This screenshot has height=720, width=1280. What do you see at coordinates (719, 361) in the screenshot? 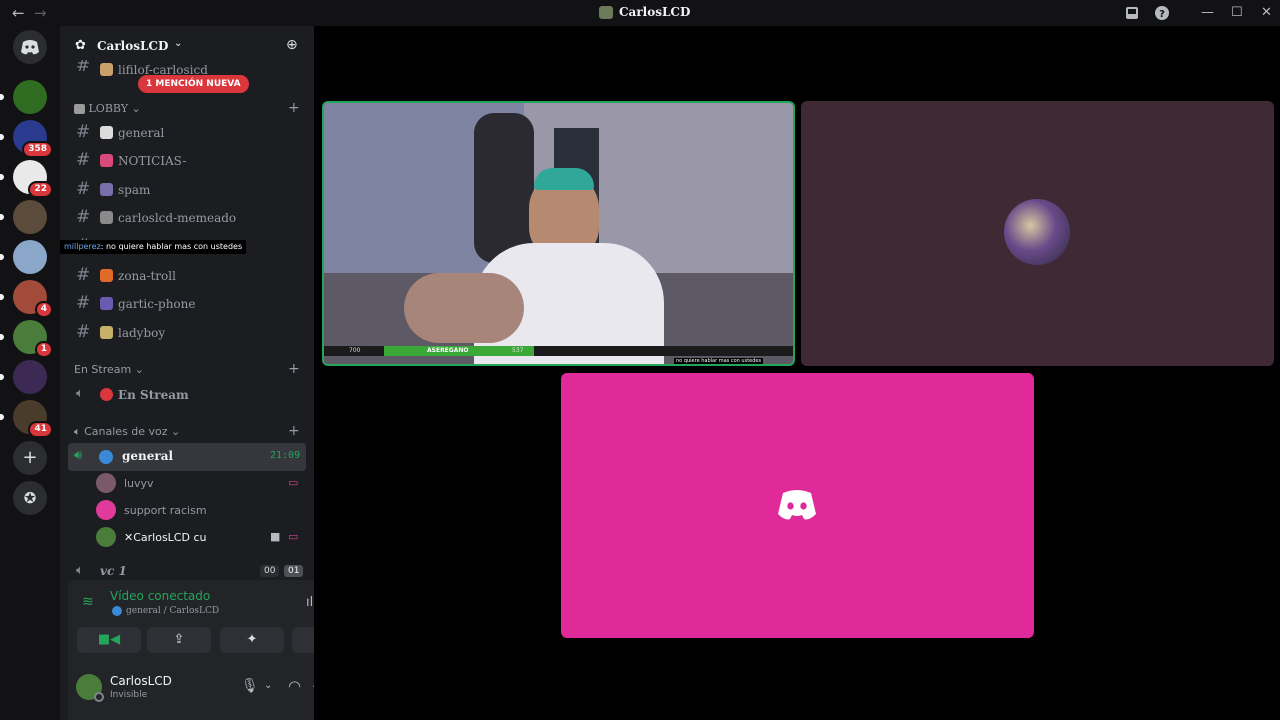
I see `stream-overlay-text: no quiere hablar mas con ustedes` at bounding box center [719, 361].